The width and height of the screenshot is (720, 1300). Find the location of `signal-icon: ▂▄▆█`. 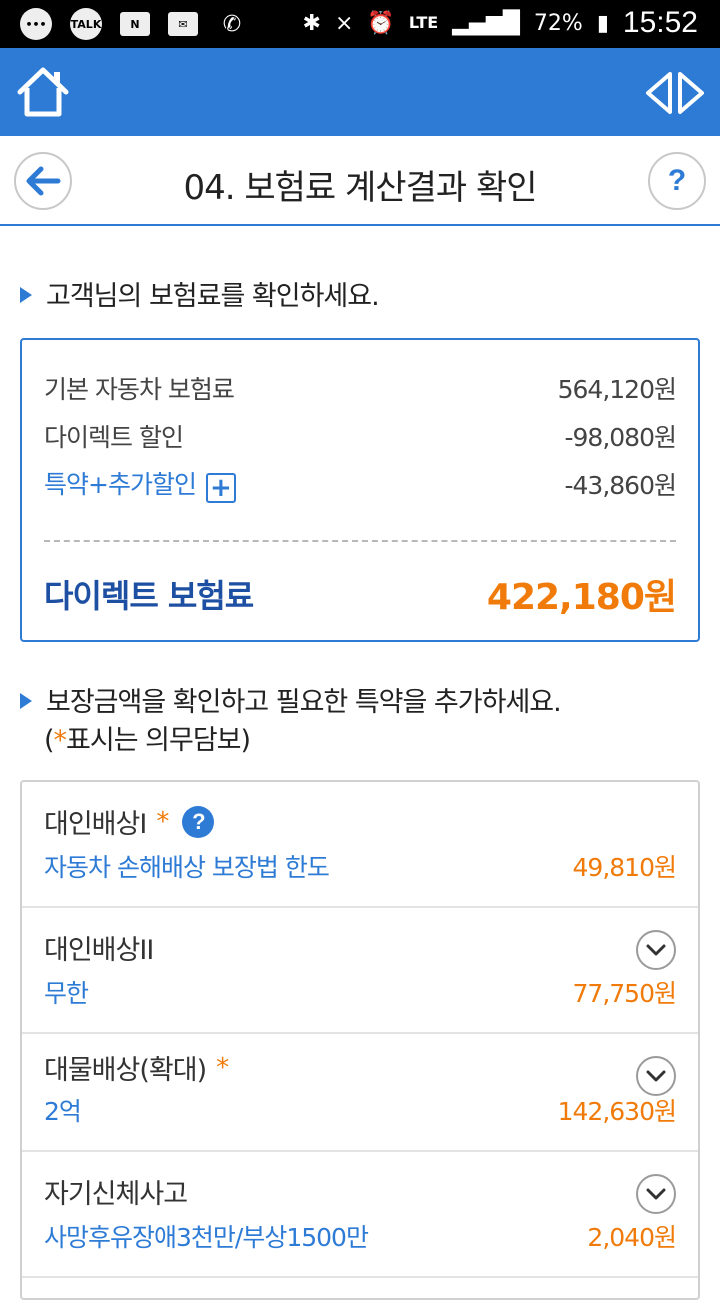

signal-icon: ▂▄▆█ is located at coordinates (486, 23).